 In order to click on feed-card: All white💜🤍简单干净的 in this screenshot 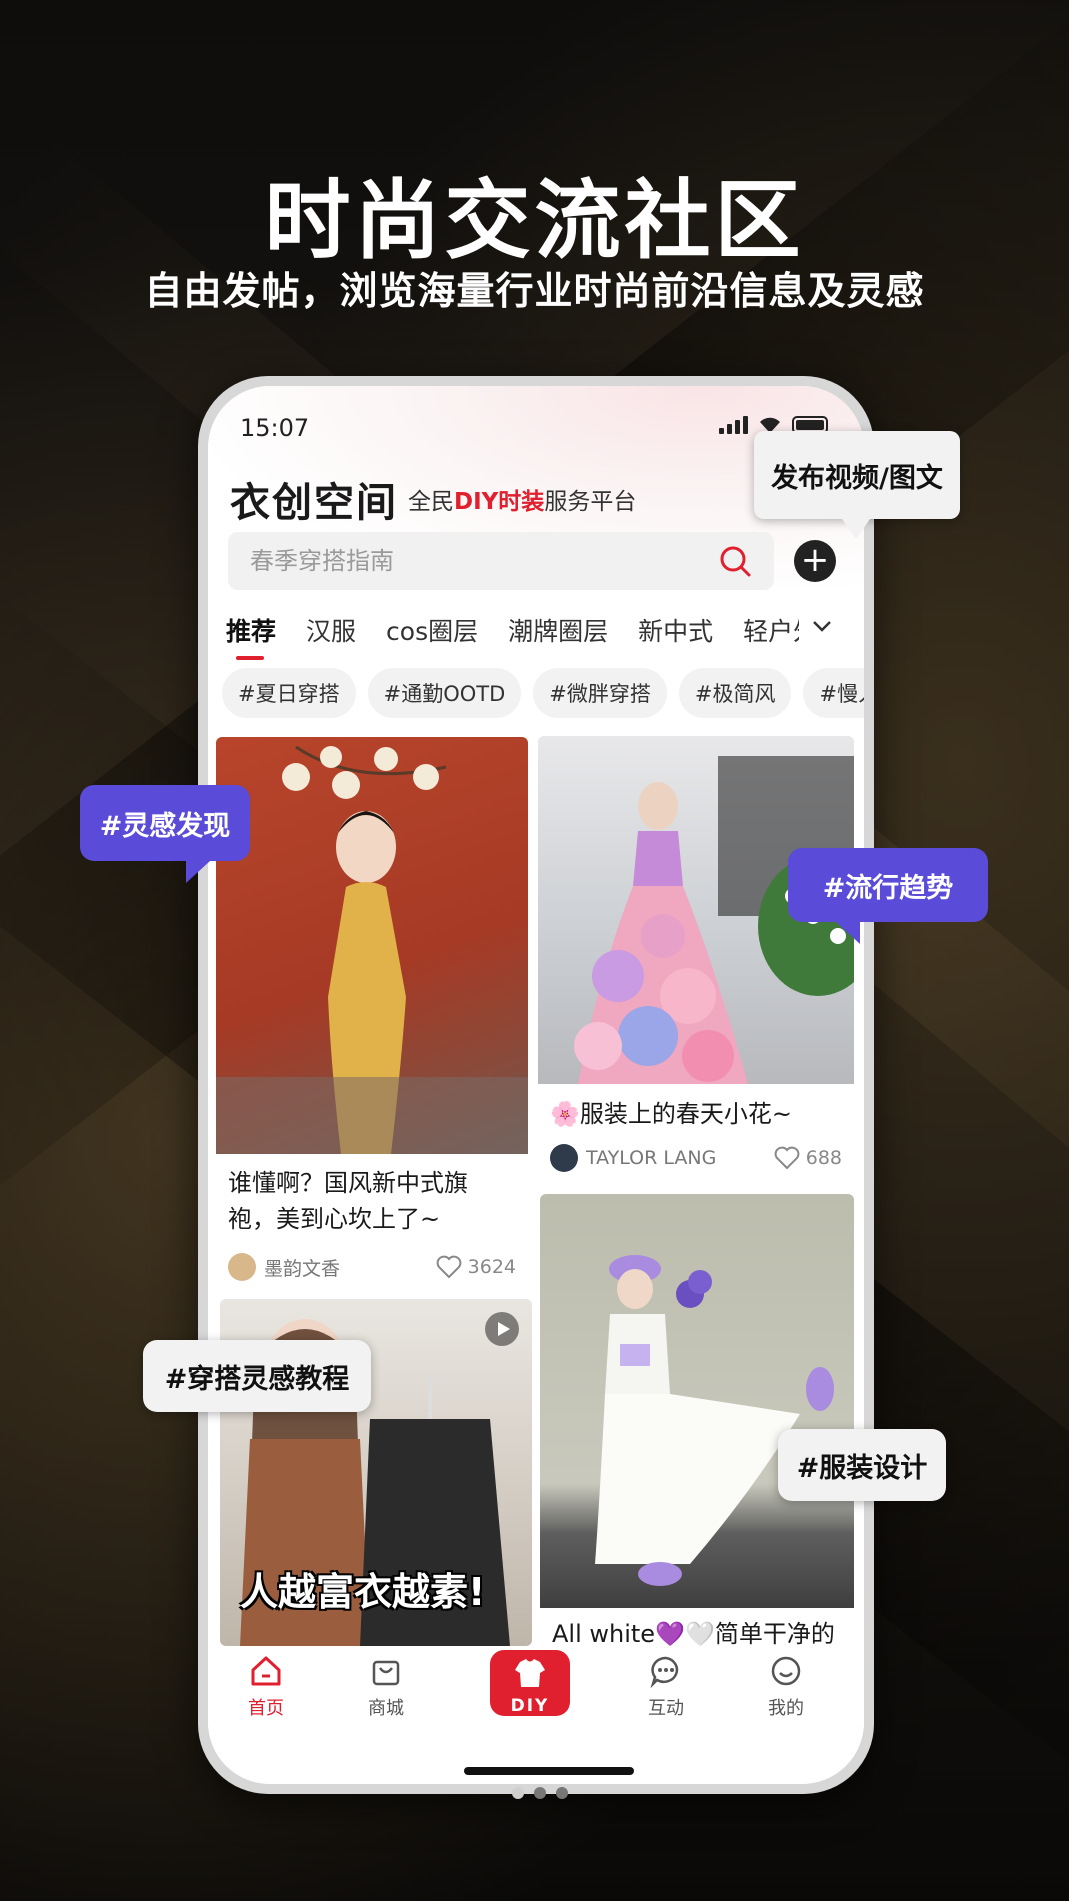, I will do `click(697, 1420)`.